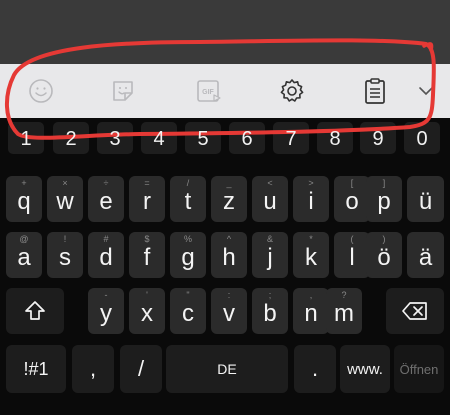 The width and height of the screenshot is (450, 415). I want to click on enter-key: Öffnen, so click(419, 369).